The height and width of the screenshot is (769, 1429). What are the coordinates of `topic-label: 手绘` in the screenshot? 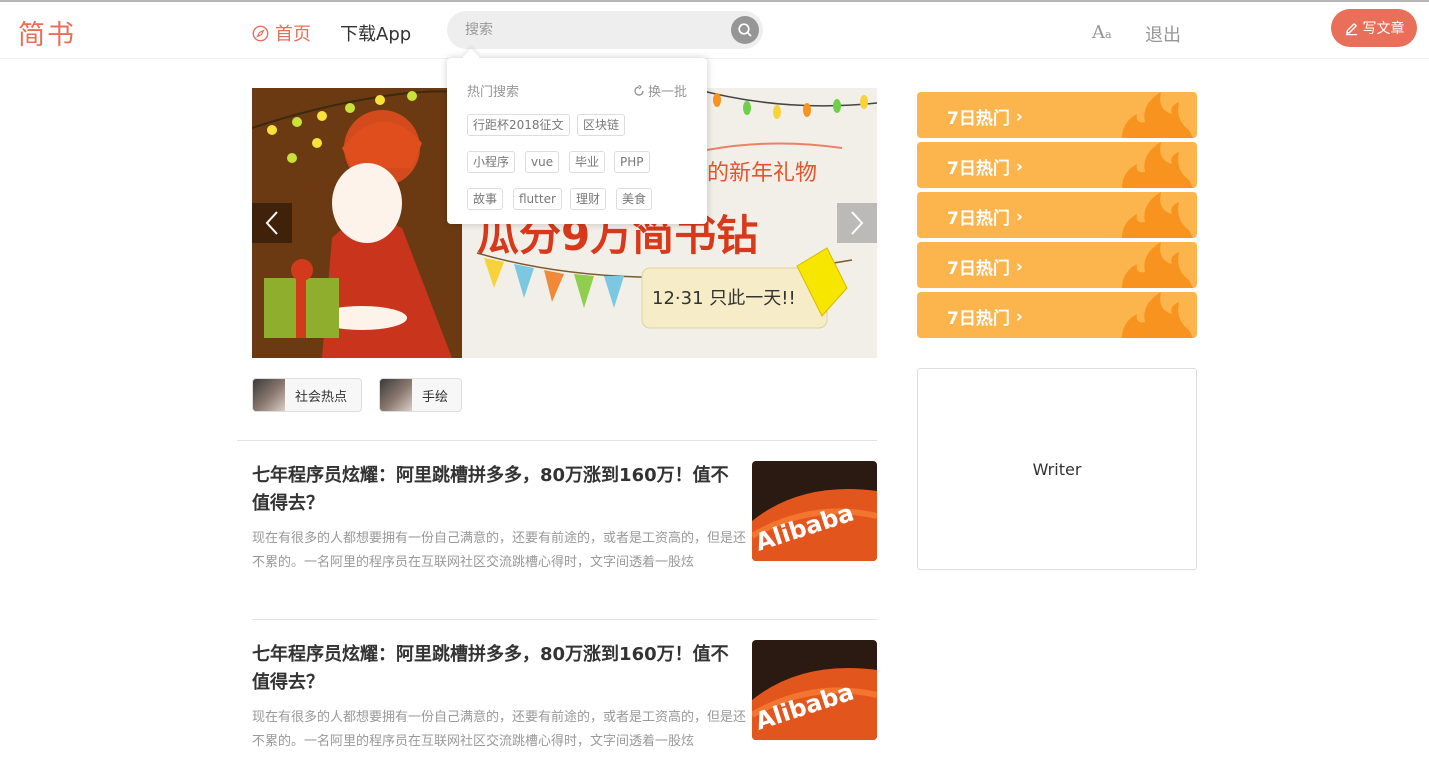 It's located at (435, 397).